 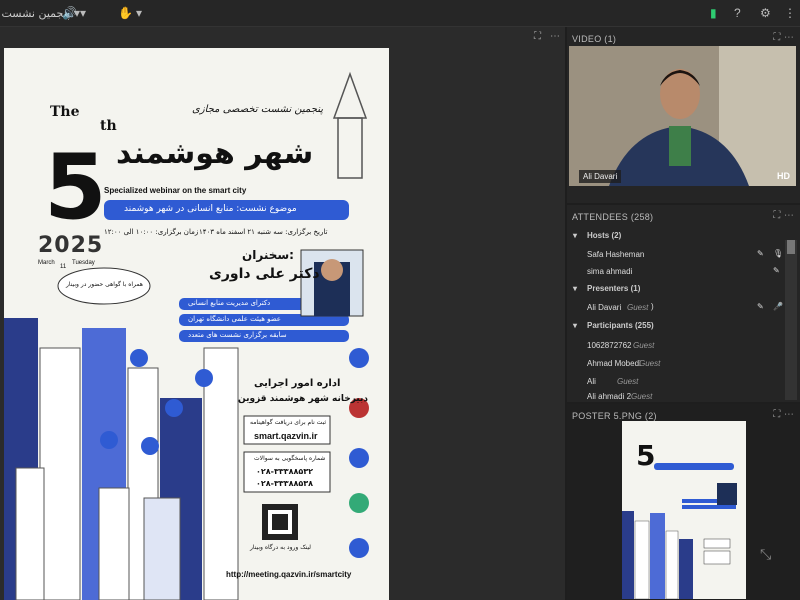 I want to click on speaking-icon: ), so click(x=652, y=306).